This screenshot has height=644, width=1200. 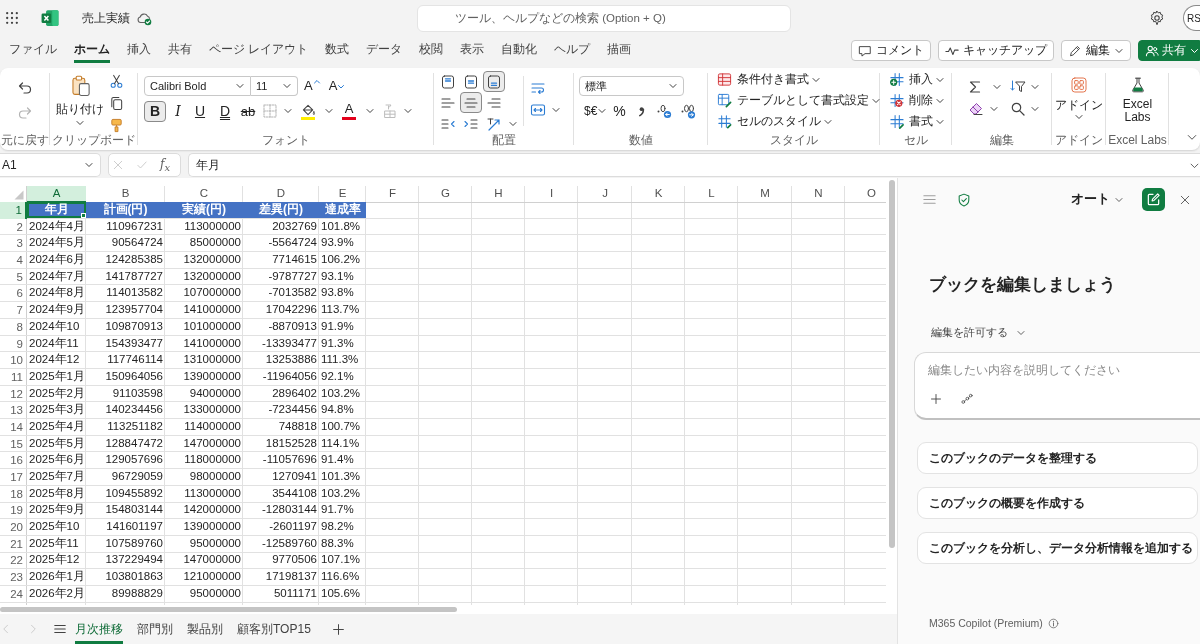 I want to click on row-header: 10, so click(x=13, y=360).